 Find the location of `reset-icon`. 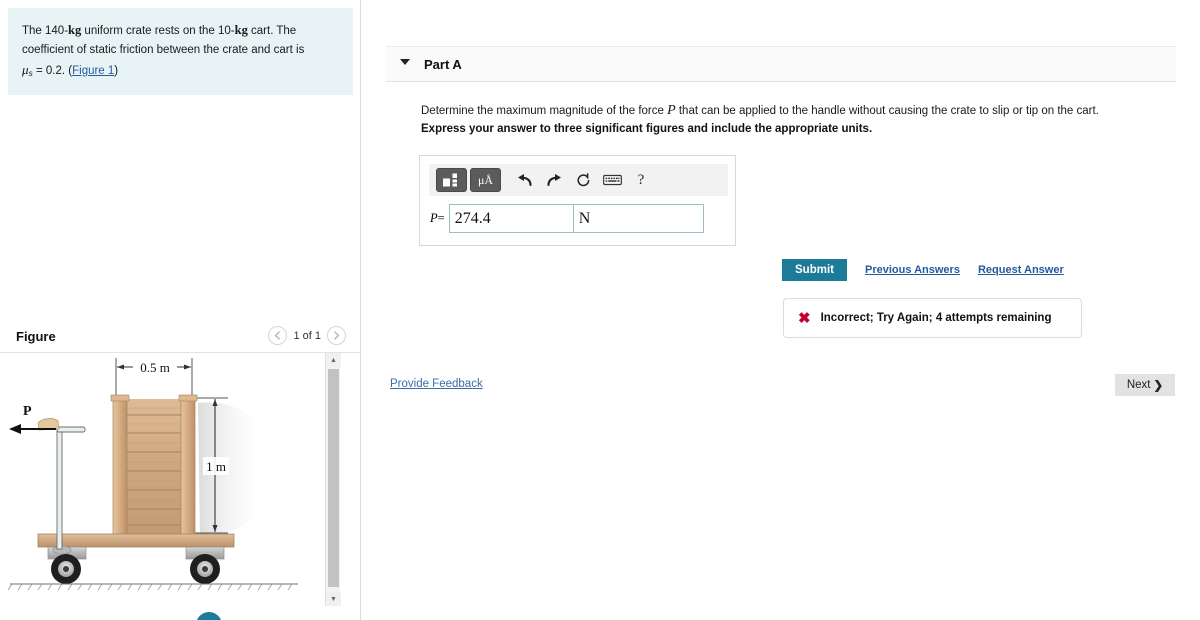

reset-icon is located at coordinates (583, 180).